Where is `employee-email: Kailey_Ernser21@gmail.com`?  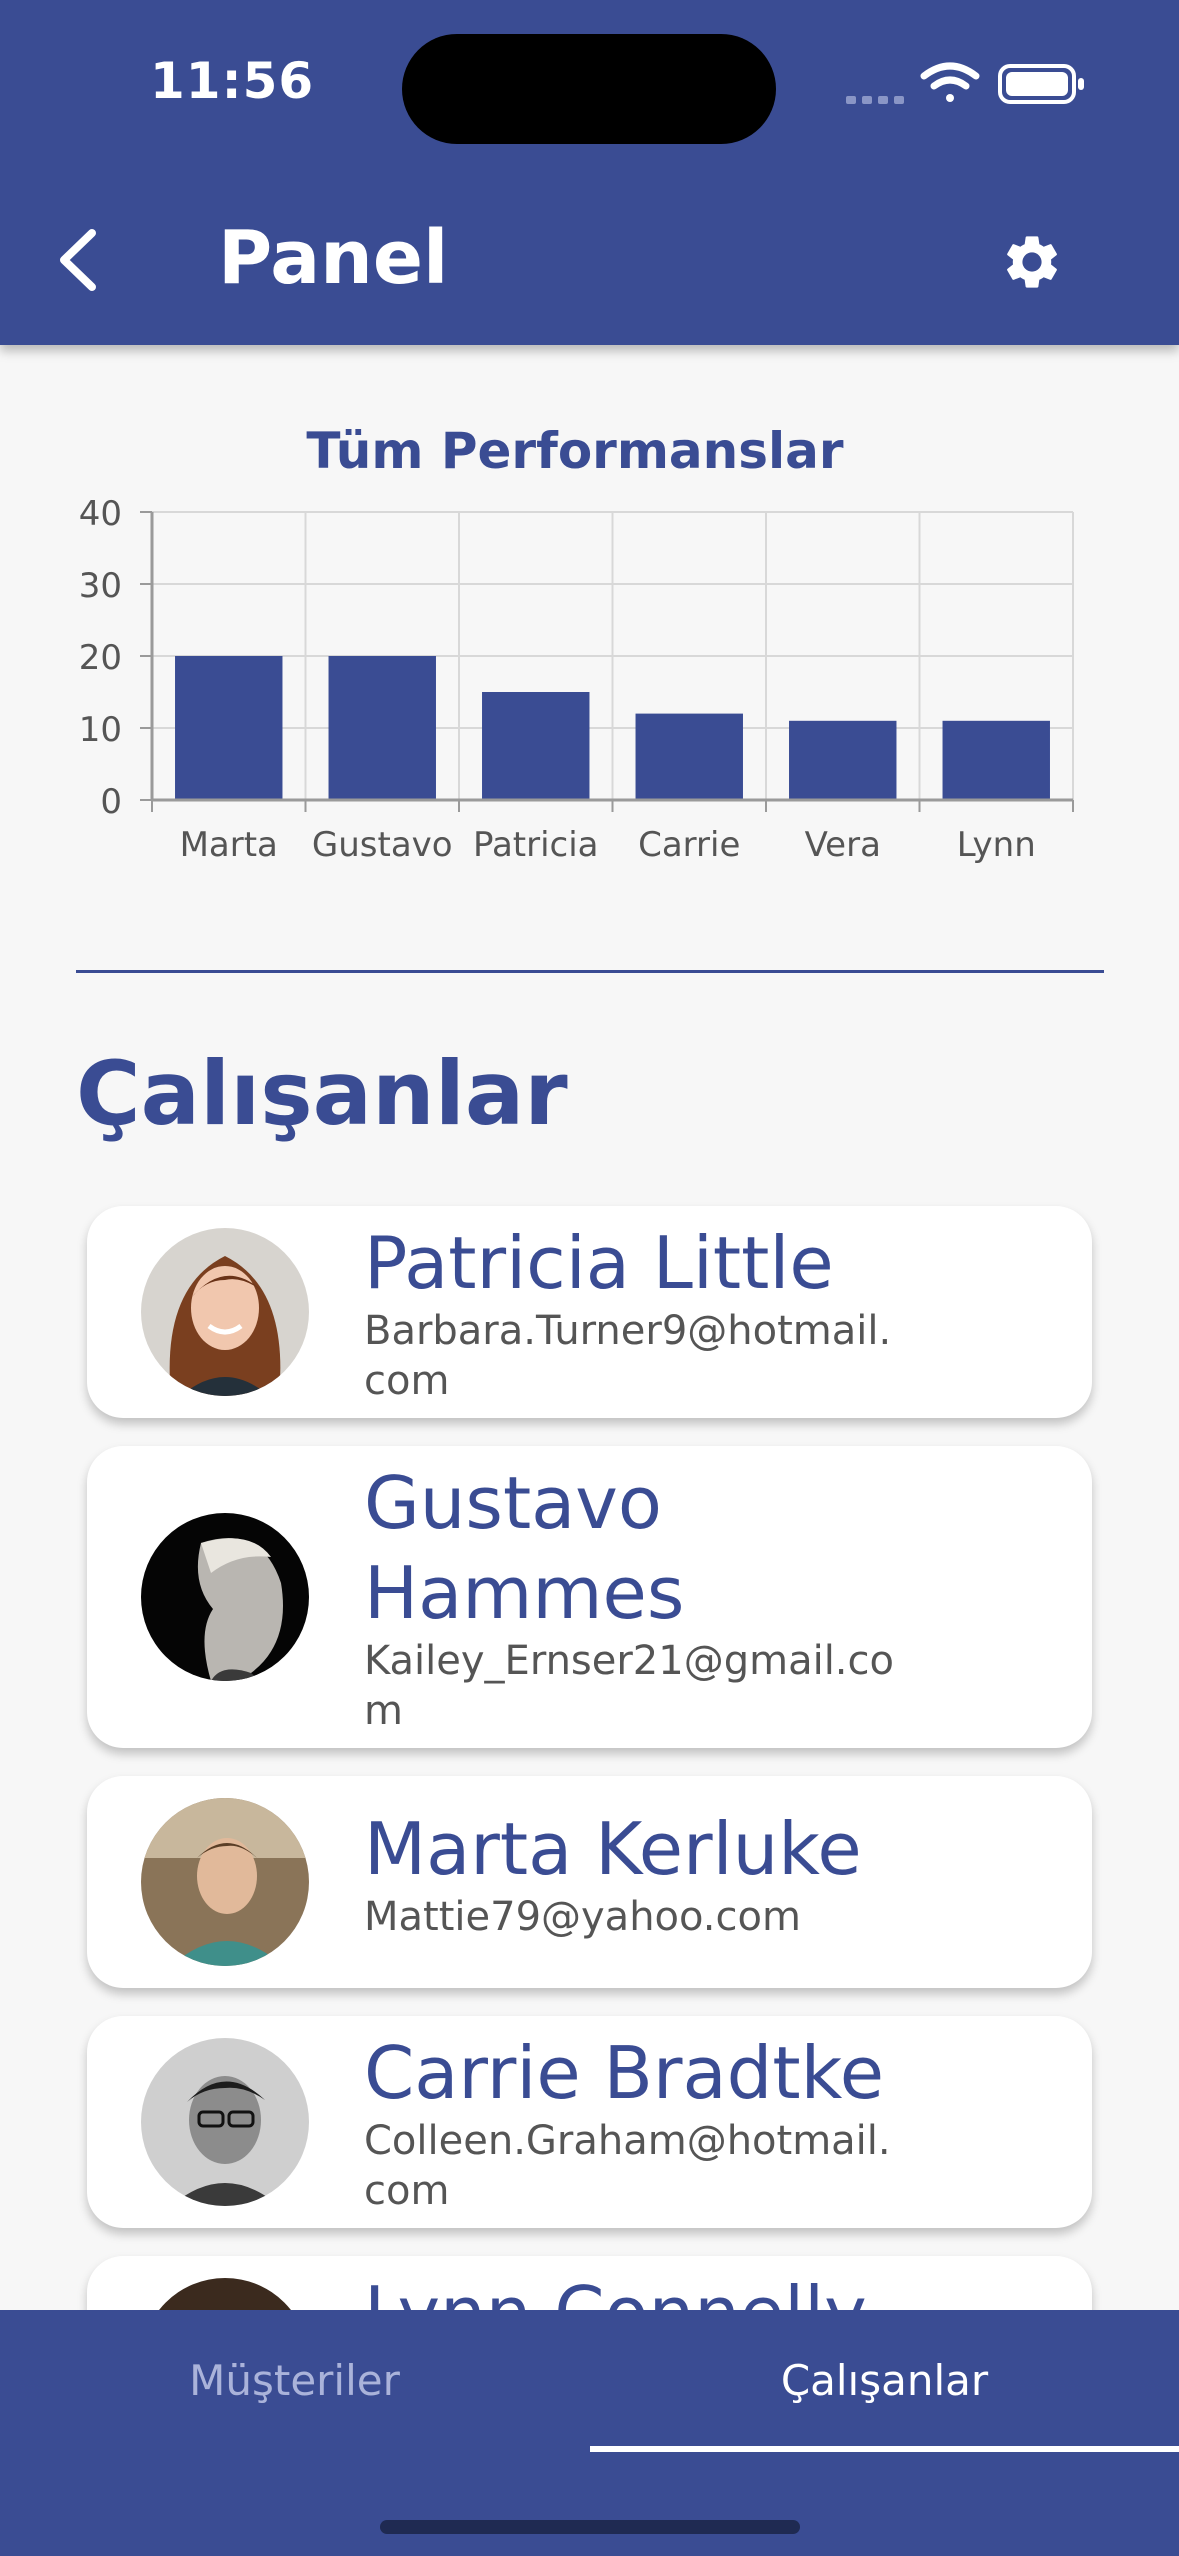
employee-email: Kailey_Ernser21@gmail.com is located at coordinates (629, 1686).